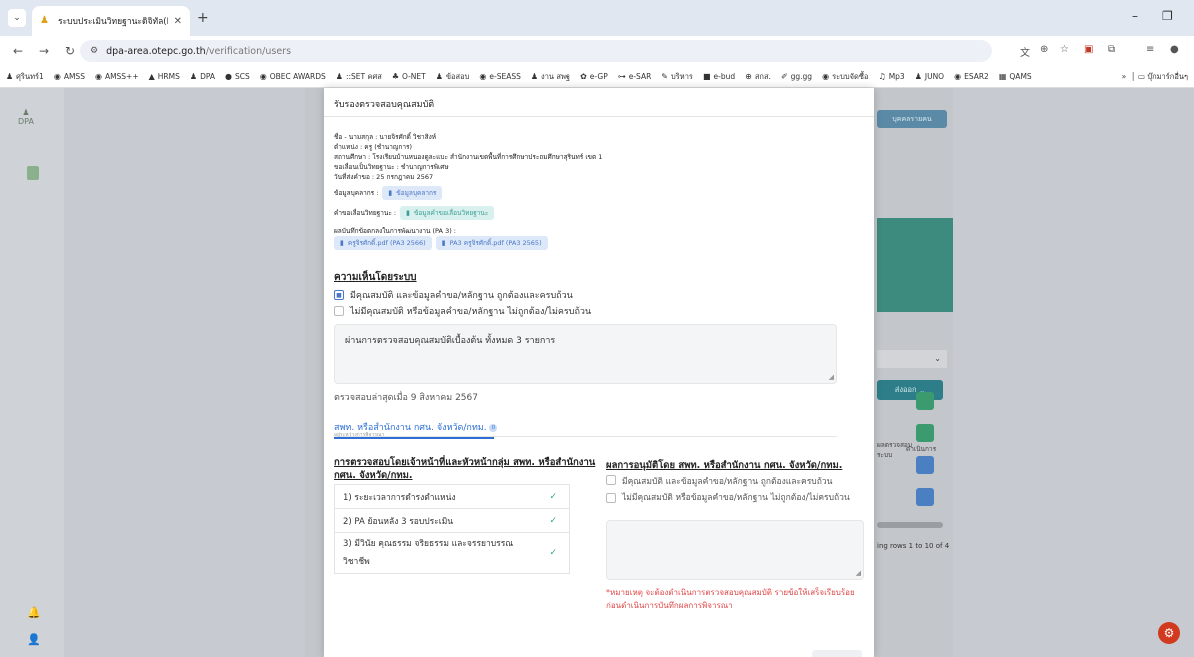  Describe the element at coordinates (178, 21) in the screenshot. I see `close-tab-icon: ✕` at that location.